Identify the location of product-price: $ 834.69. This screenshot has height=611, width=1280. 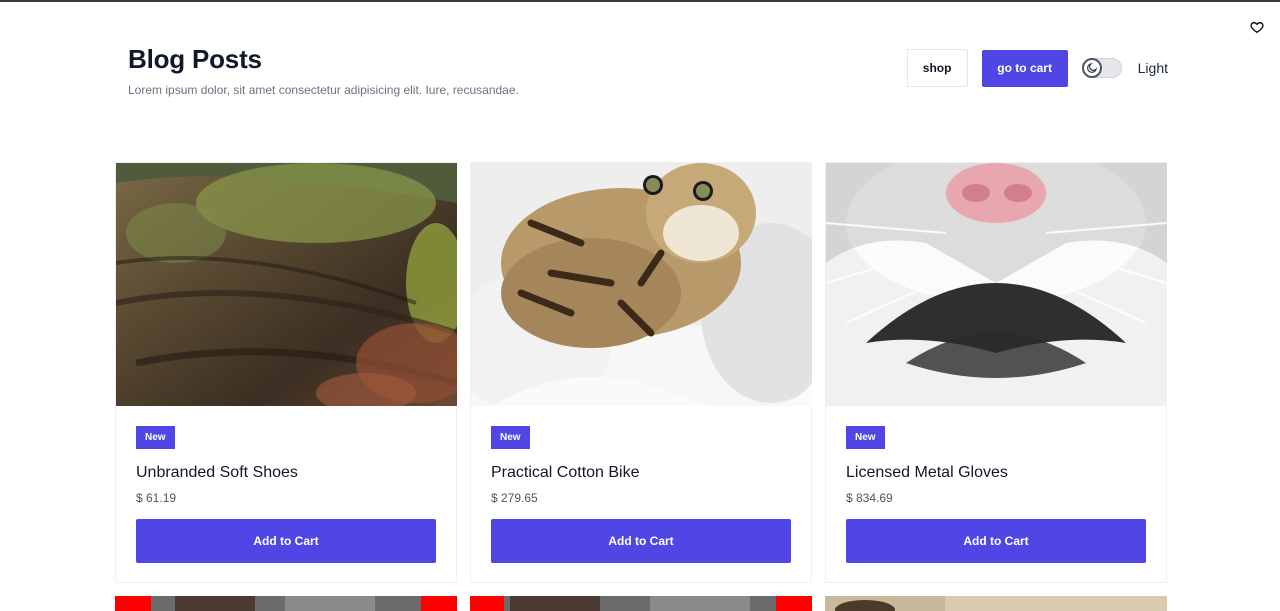
(869, 498).